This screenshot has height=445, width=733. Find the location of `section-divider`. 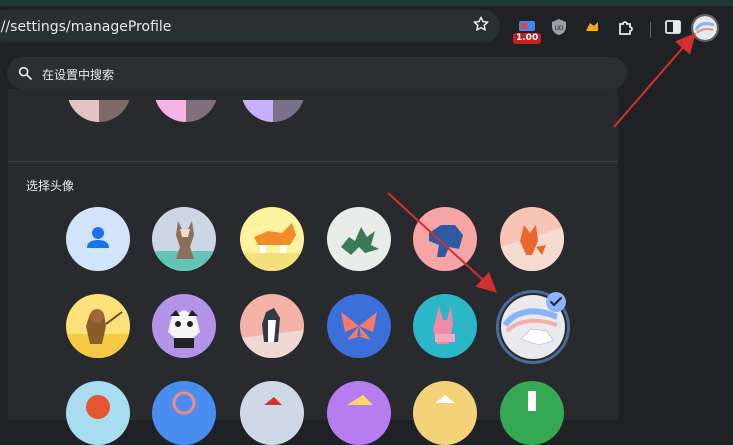

section-divider is located at coordinates (313, 161).